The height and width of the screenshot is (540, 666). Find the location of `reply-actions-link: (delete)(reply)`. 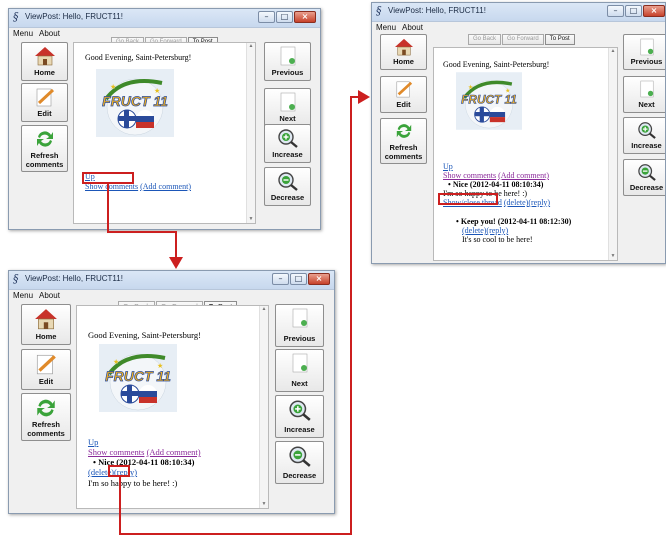

reply-actions-link: (delete)(reply) is located at coordinates (485, 230).